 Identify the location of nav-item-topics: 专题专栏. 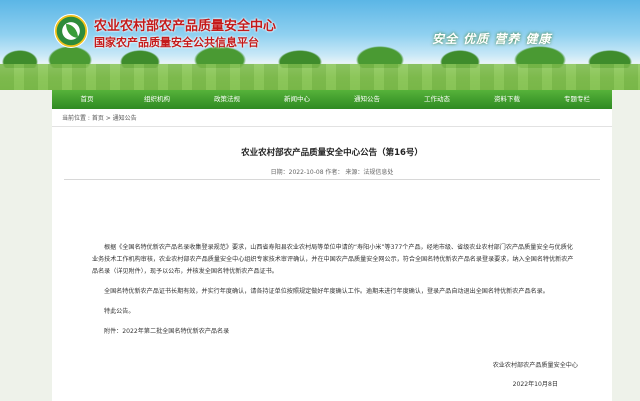
(577, 99).